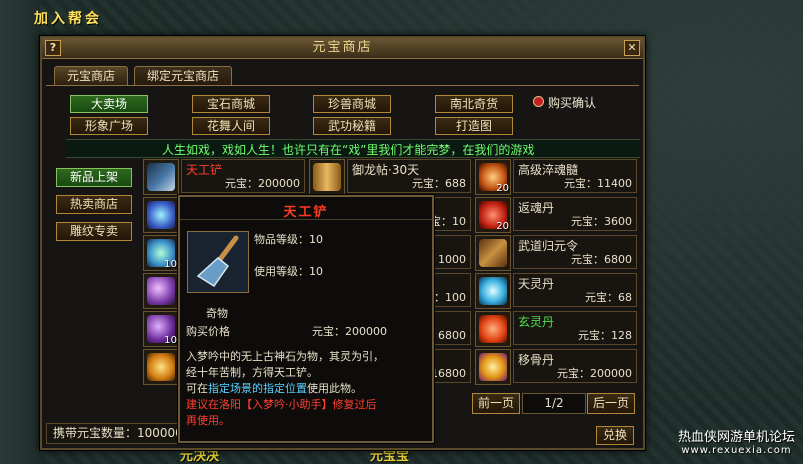  Describe the element at coordinates (608, 297) in the screenshot. I see `item-price: 元宝：68` at that location.